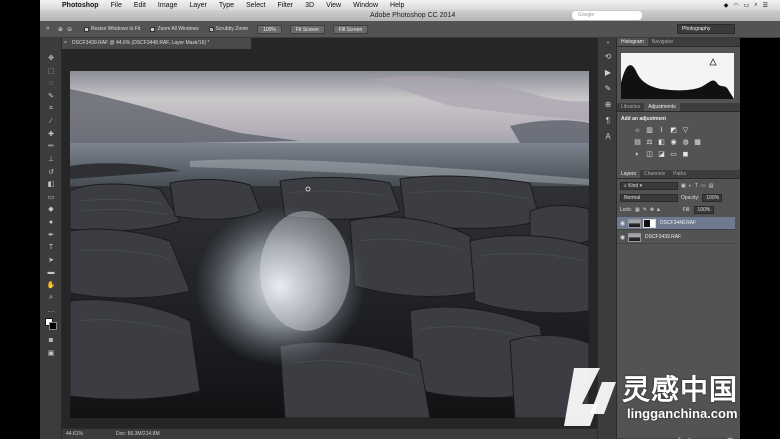 The width and height of the screenshot is (780, 439). Describe the element at coordinates (685, 143) in the screenshot. I see `channel-mixer-icon: ◍` at that location.